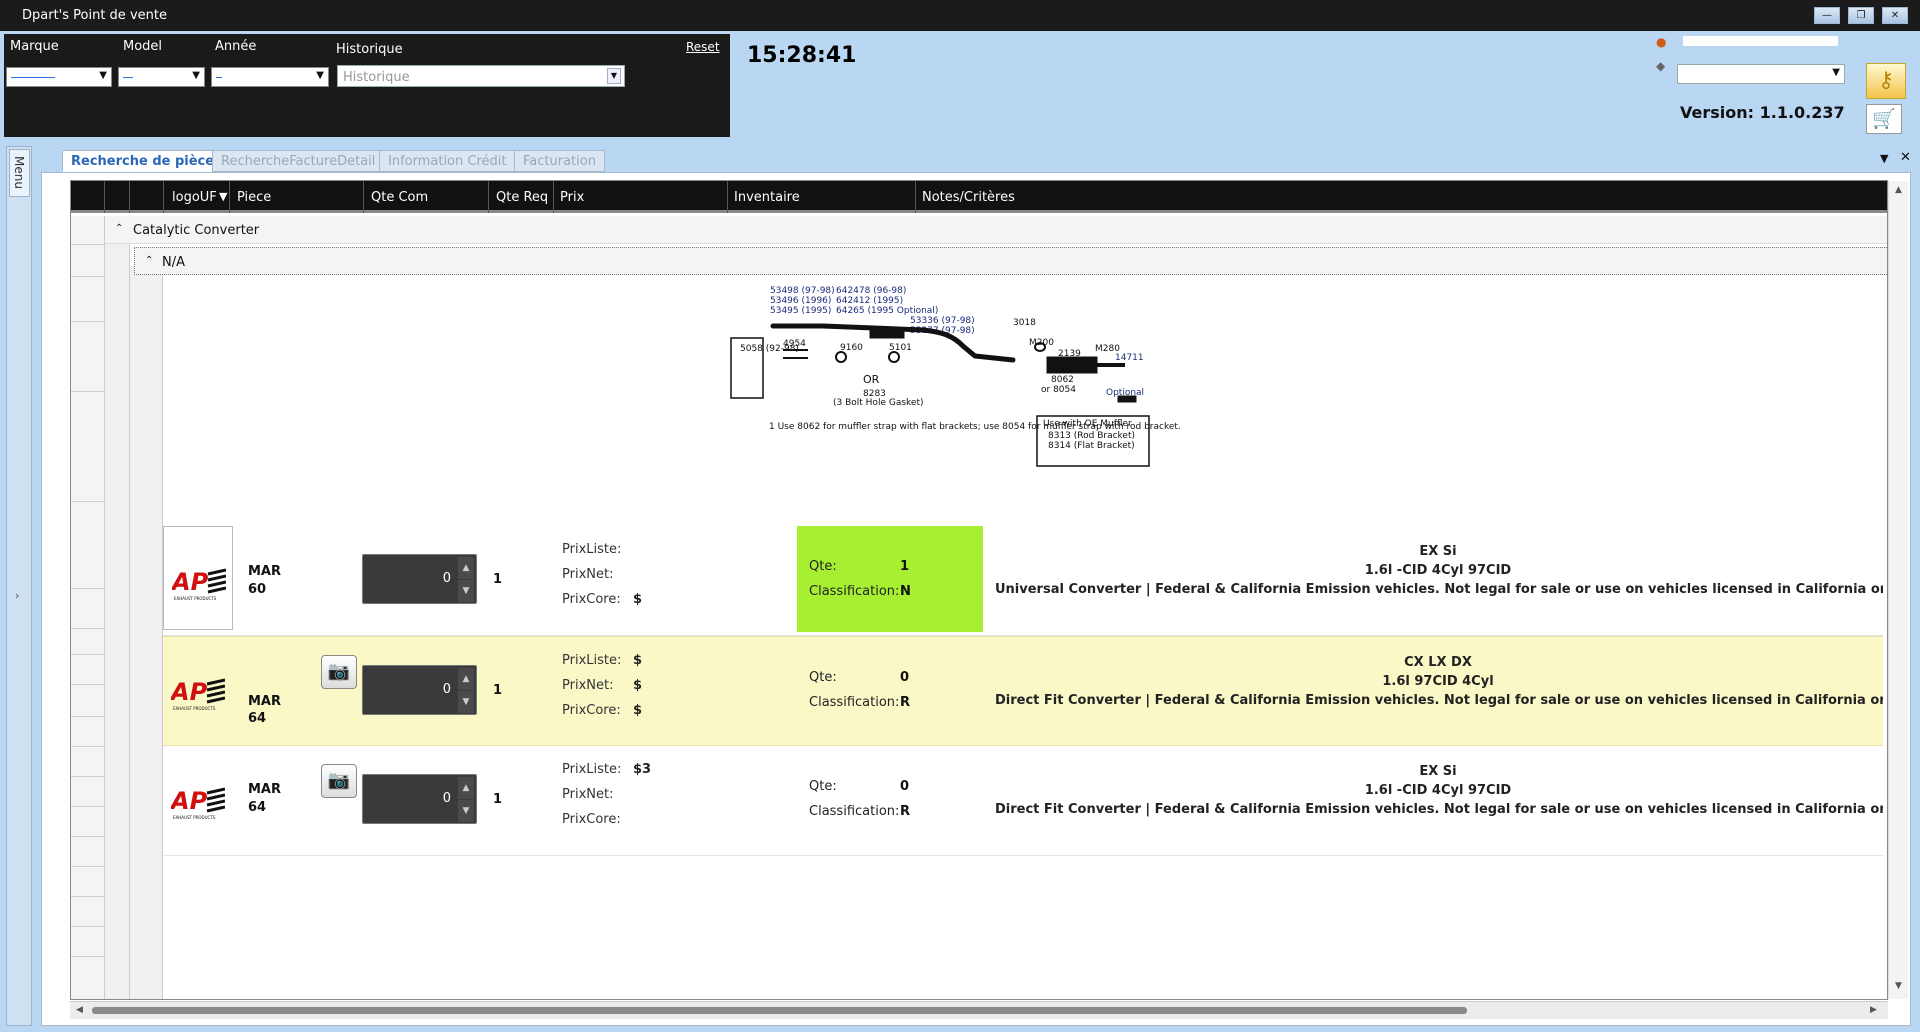 This screenshot has width=1920, height=1032. I want to click on minimize-icon: —, so click(1827, 15).